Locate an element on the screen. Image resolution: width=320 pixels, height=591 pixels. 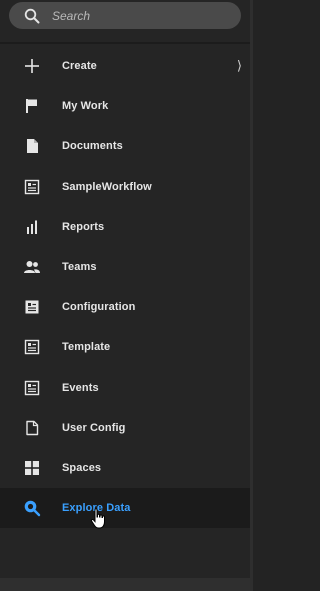
sidebar-item-label: Template is located at coordinates (86, 347).